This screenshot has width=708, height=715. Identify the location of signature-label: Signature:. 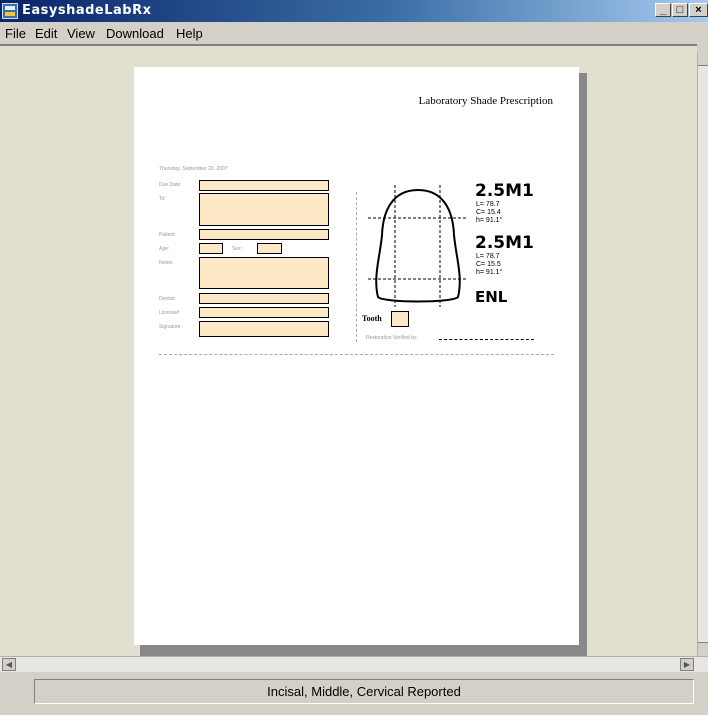
(170, 327).